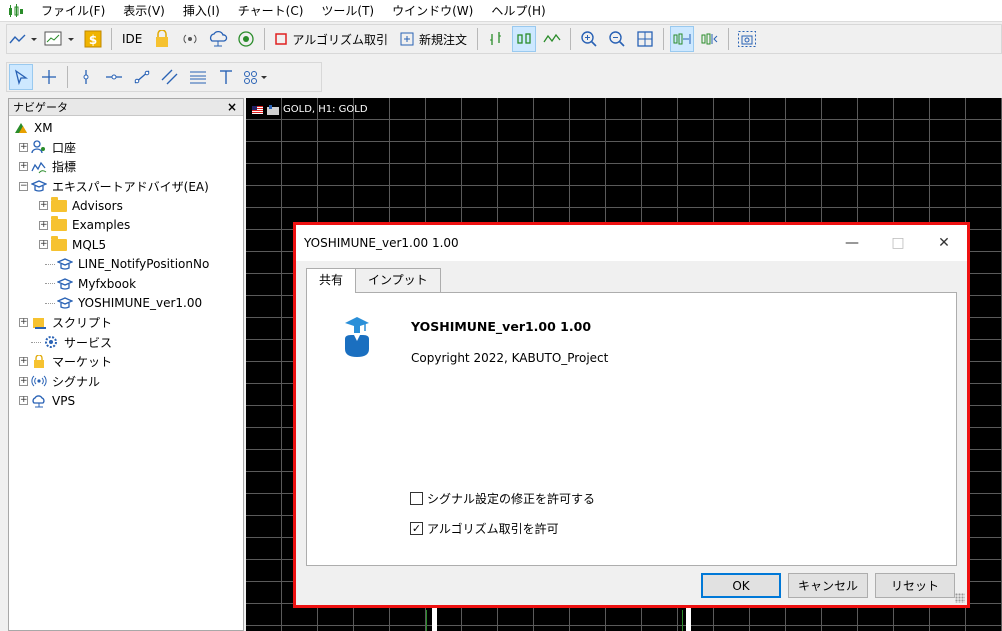 This screenshot has width=1002, height=631. What do you see at coordinates (496, 39) in the screenshot?
I see `bar-chart-icon` at bounding box center [496, 39].